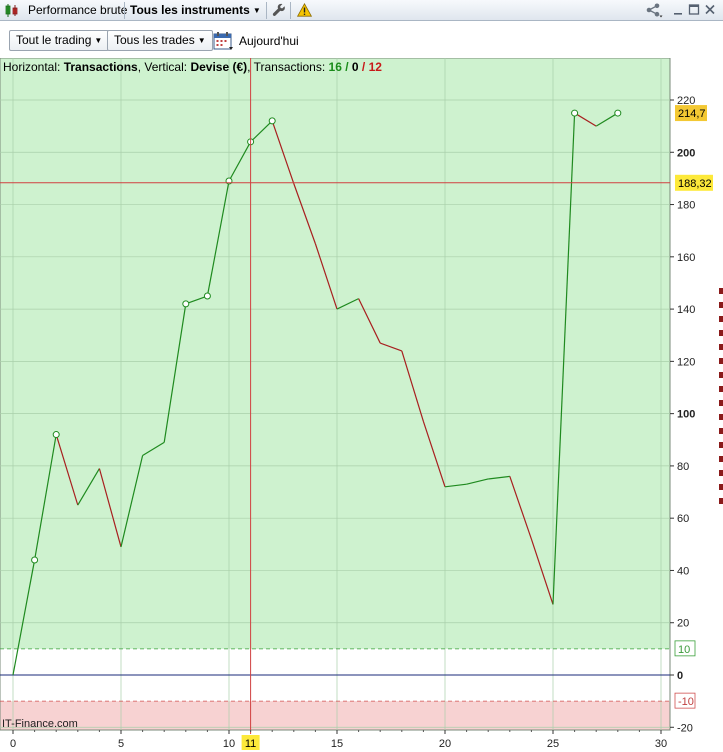 The height and width of the screenshot is (752, 723). I want to click on wrench-icon, so click(279, 10).